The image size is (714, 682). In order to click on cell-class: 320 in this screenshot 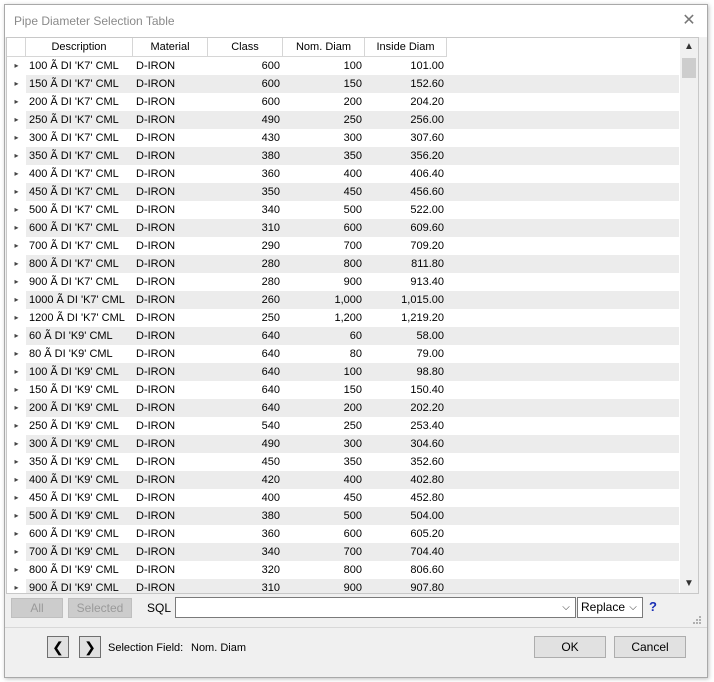, I will do `click(245, 570)`.